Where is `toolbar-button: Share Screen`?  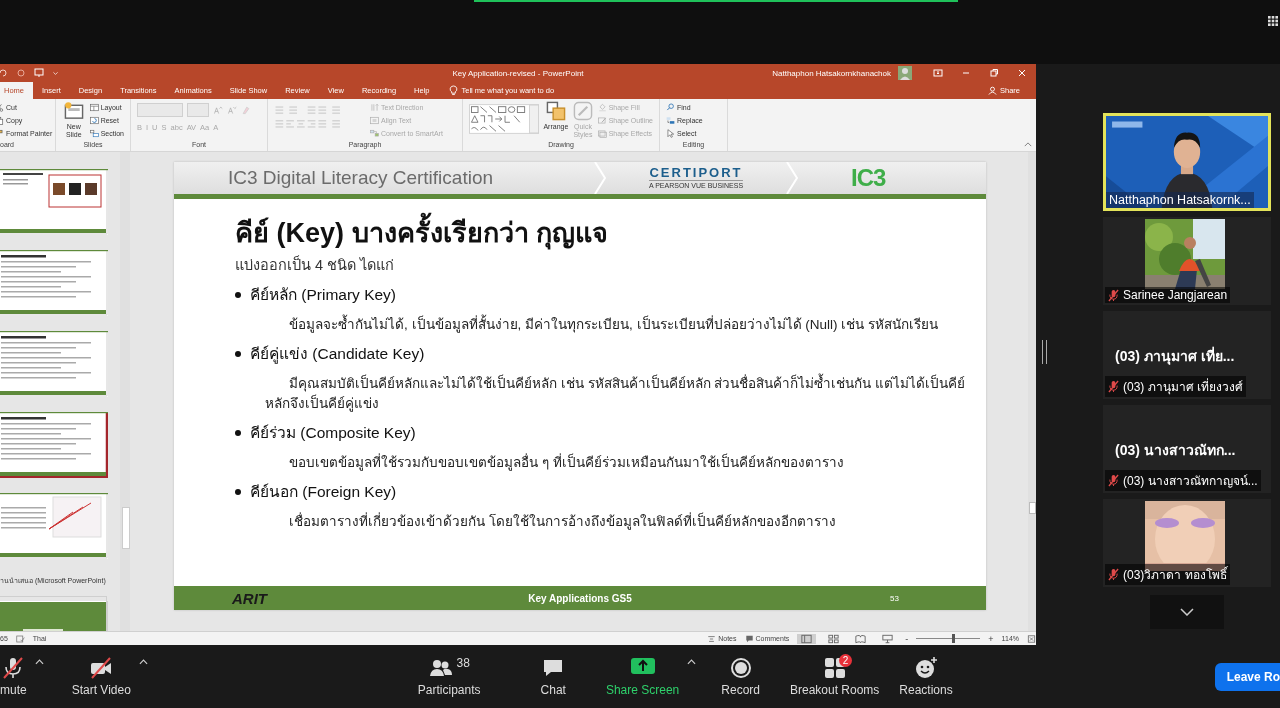
toolbar-button: Share Screen is located at coordinates (642, 676).